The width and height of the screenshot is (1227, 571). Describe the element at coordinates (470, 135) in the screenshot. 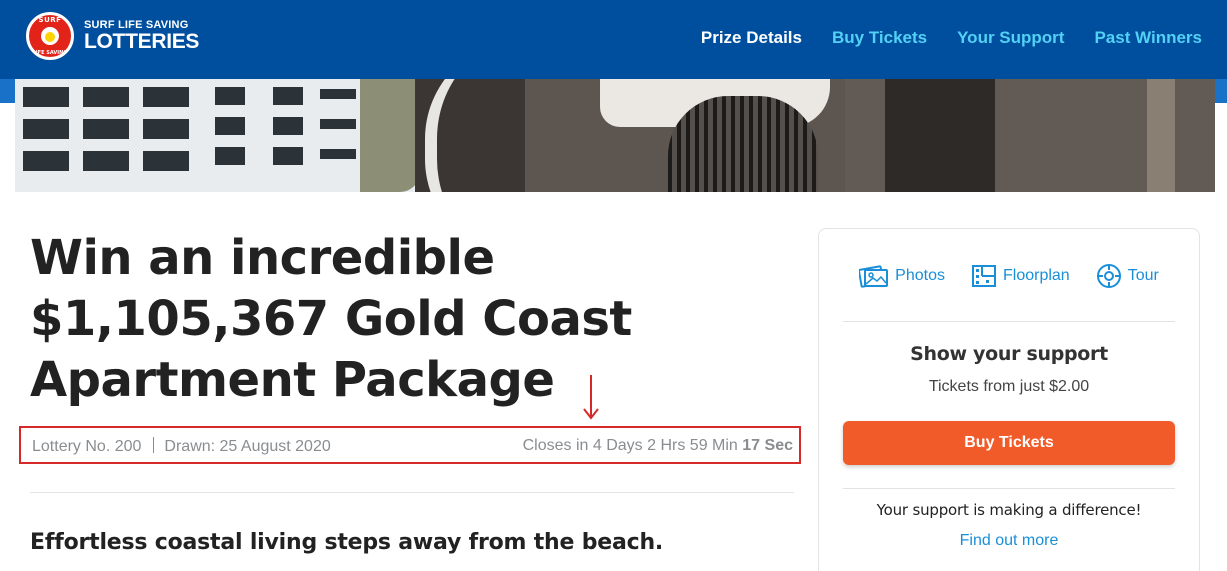

I see `hero-balcony-rail` at that location.